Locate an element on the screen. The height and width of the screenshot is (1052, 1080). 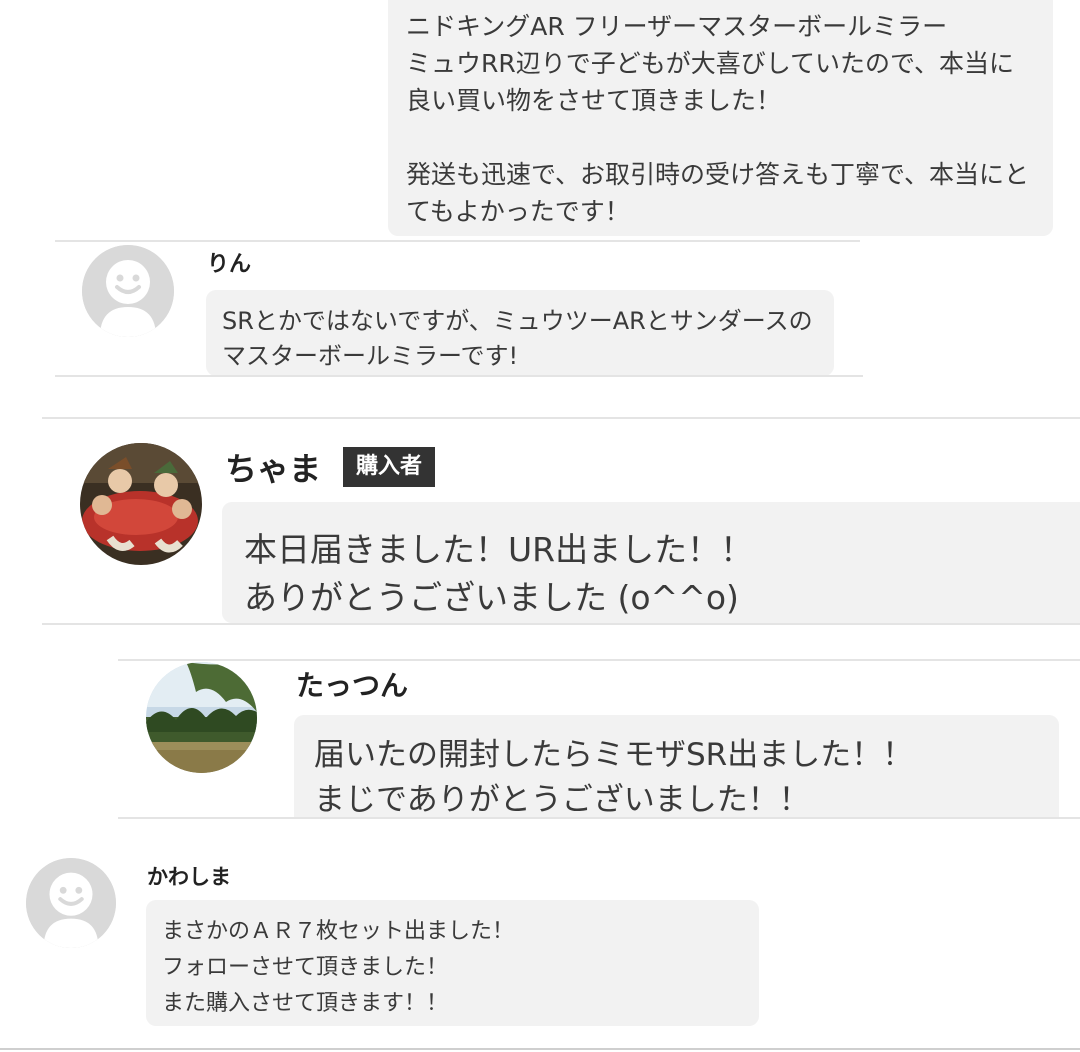
illustration-avatar is located at coordinates (141, 504).